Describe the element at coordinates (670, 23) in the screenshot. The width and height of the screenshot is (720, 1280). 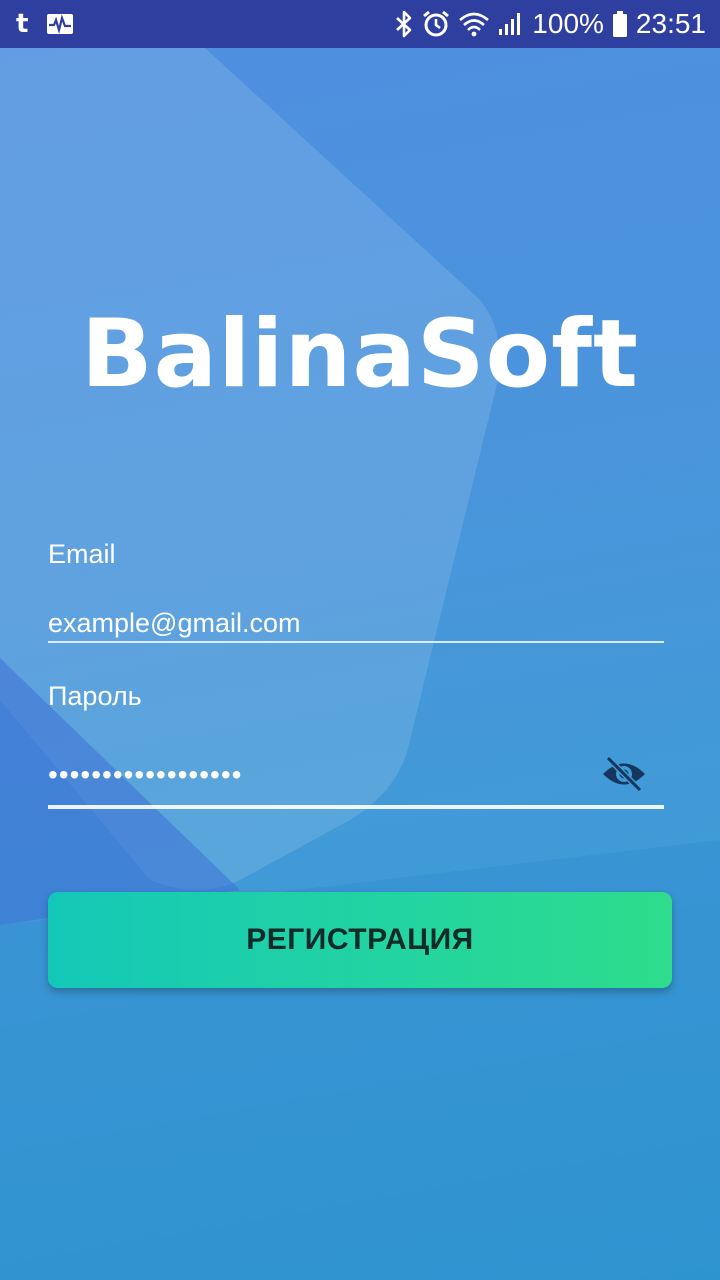
I see `clock-time: 23:51` at that location.